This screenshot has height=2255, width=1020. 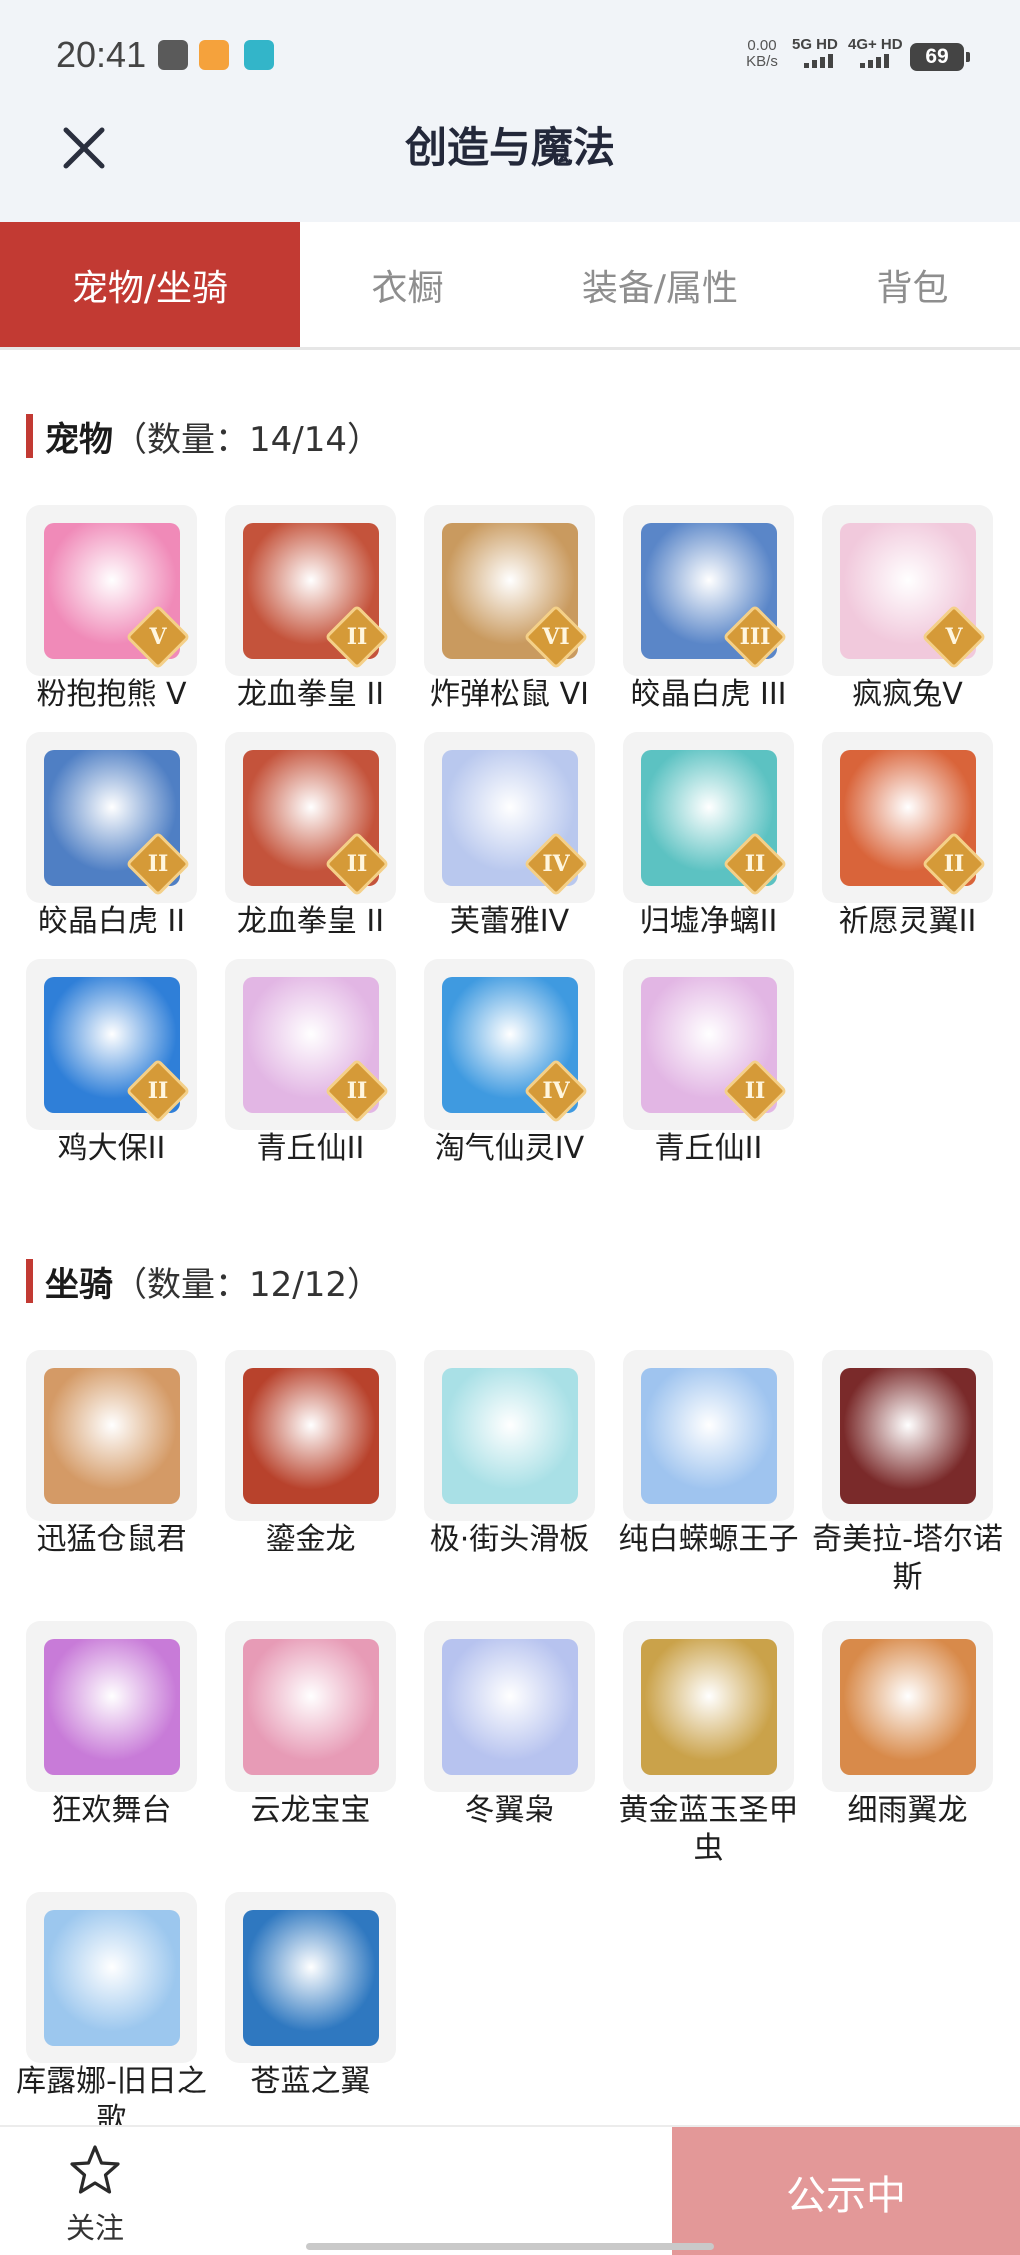 I want to click on item-name: 细雨翼龙, so click(x=907, y=1810).